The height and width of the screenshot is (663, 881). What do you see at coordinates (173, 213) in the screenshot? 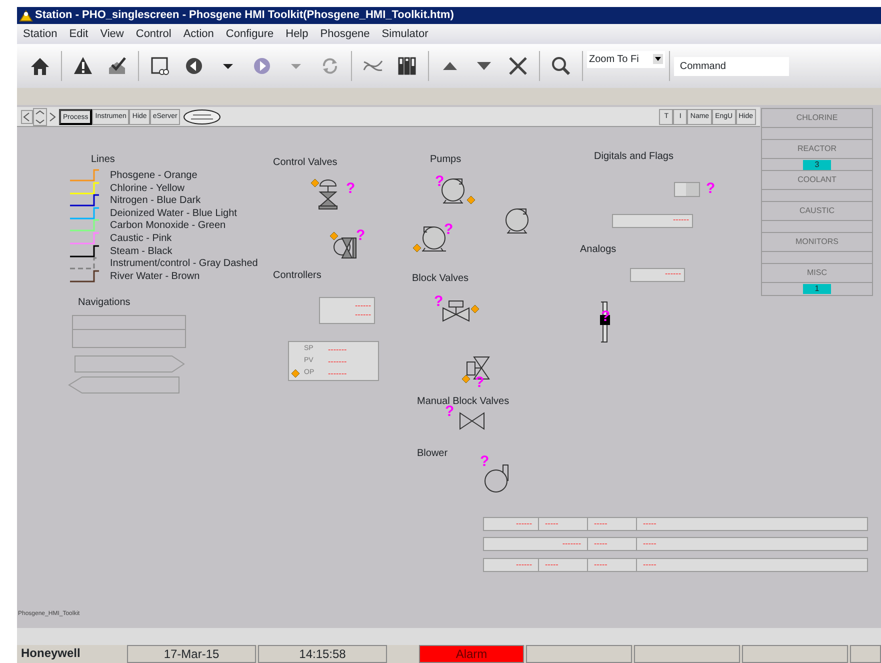
I see `legend-label: Deionized Water - Blue Light` at bounding box center [173, 213].